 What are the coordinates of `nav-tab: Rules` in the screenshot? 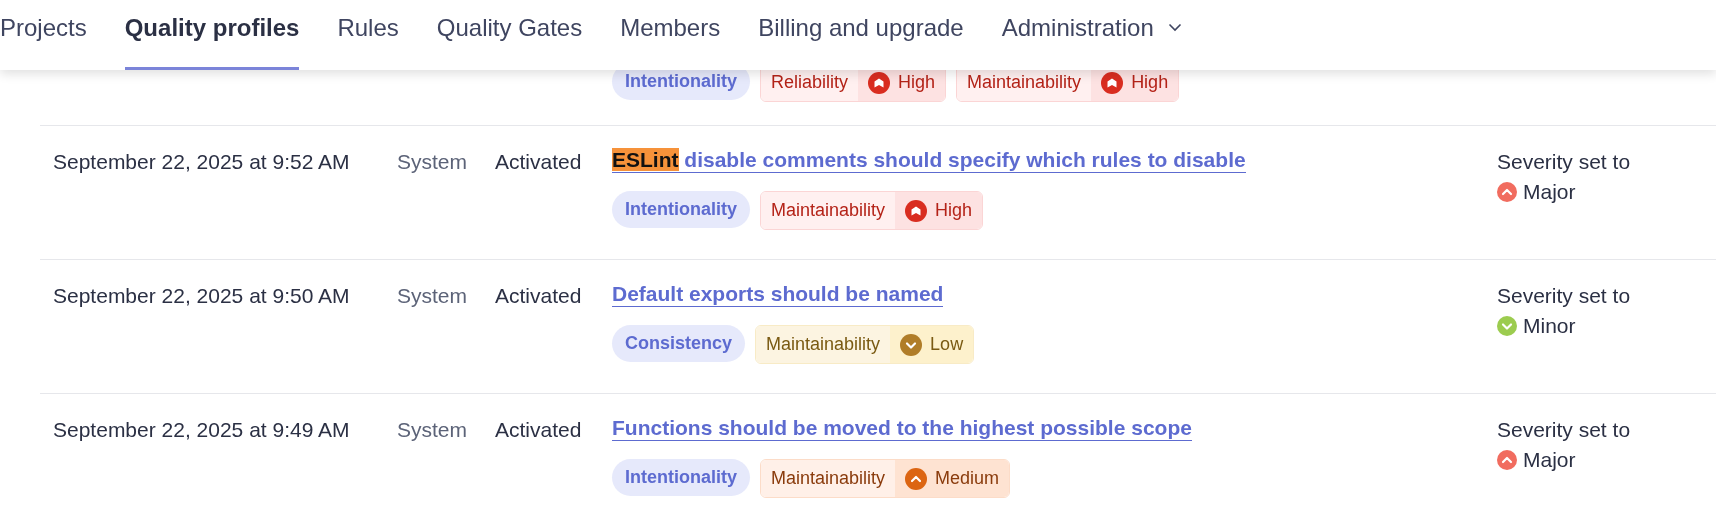 It's located at (368, 35).